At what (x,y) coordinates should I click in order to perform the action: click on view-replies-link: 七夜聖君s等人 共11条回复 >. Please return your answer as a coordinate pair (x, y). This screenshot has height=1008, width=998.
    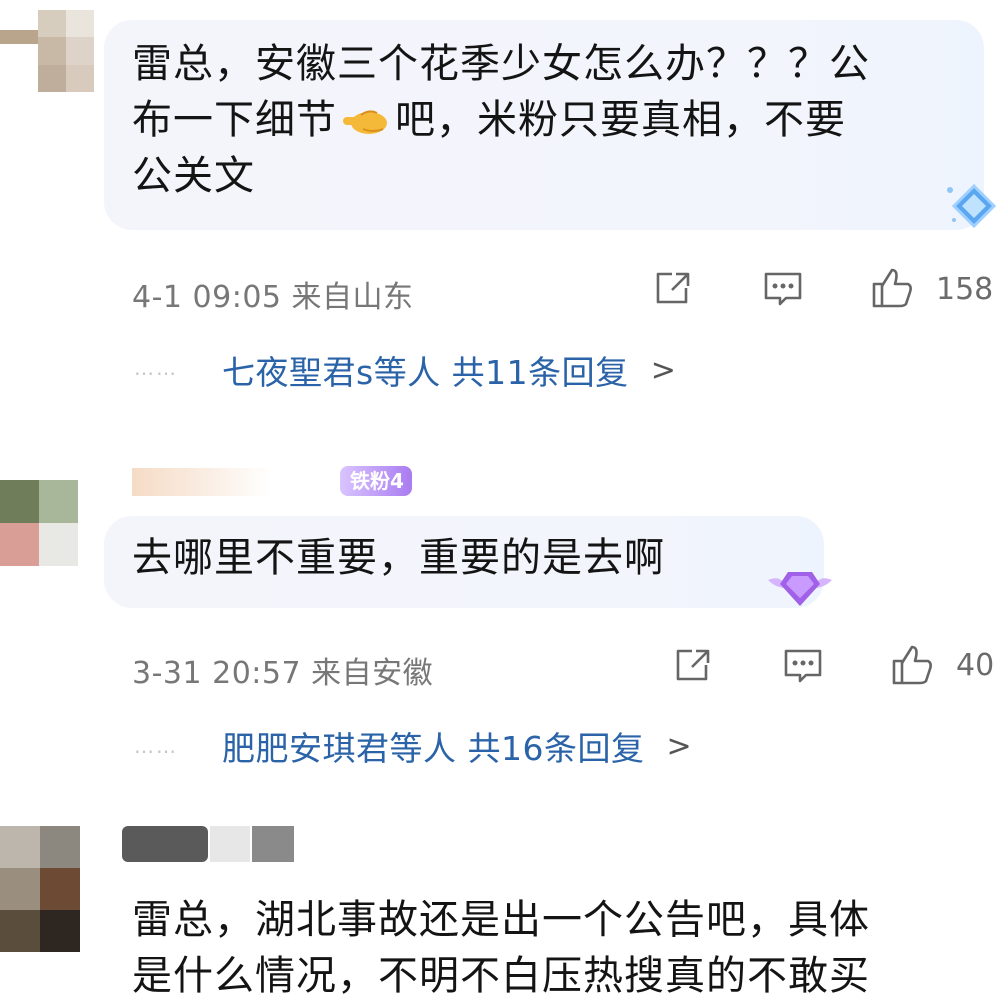
    Looking at the image, I should click on (449, 370).